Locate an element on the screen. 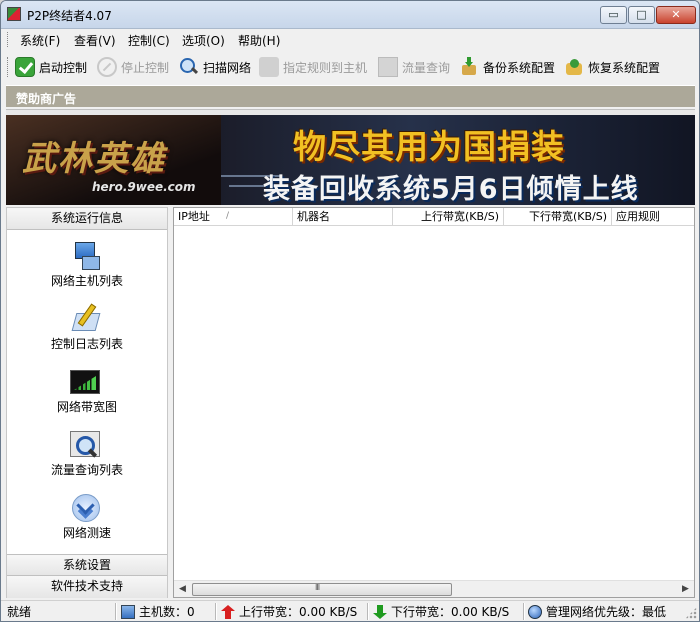 Image resolution: width=700 pixels, height=622 pixels. restore-config-button: 恢复系统配置 is located at coordinates (612, 67).